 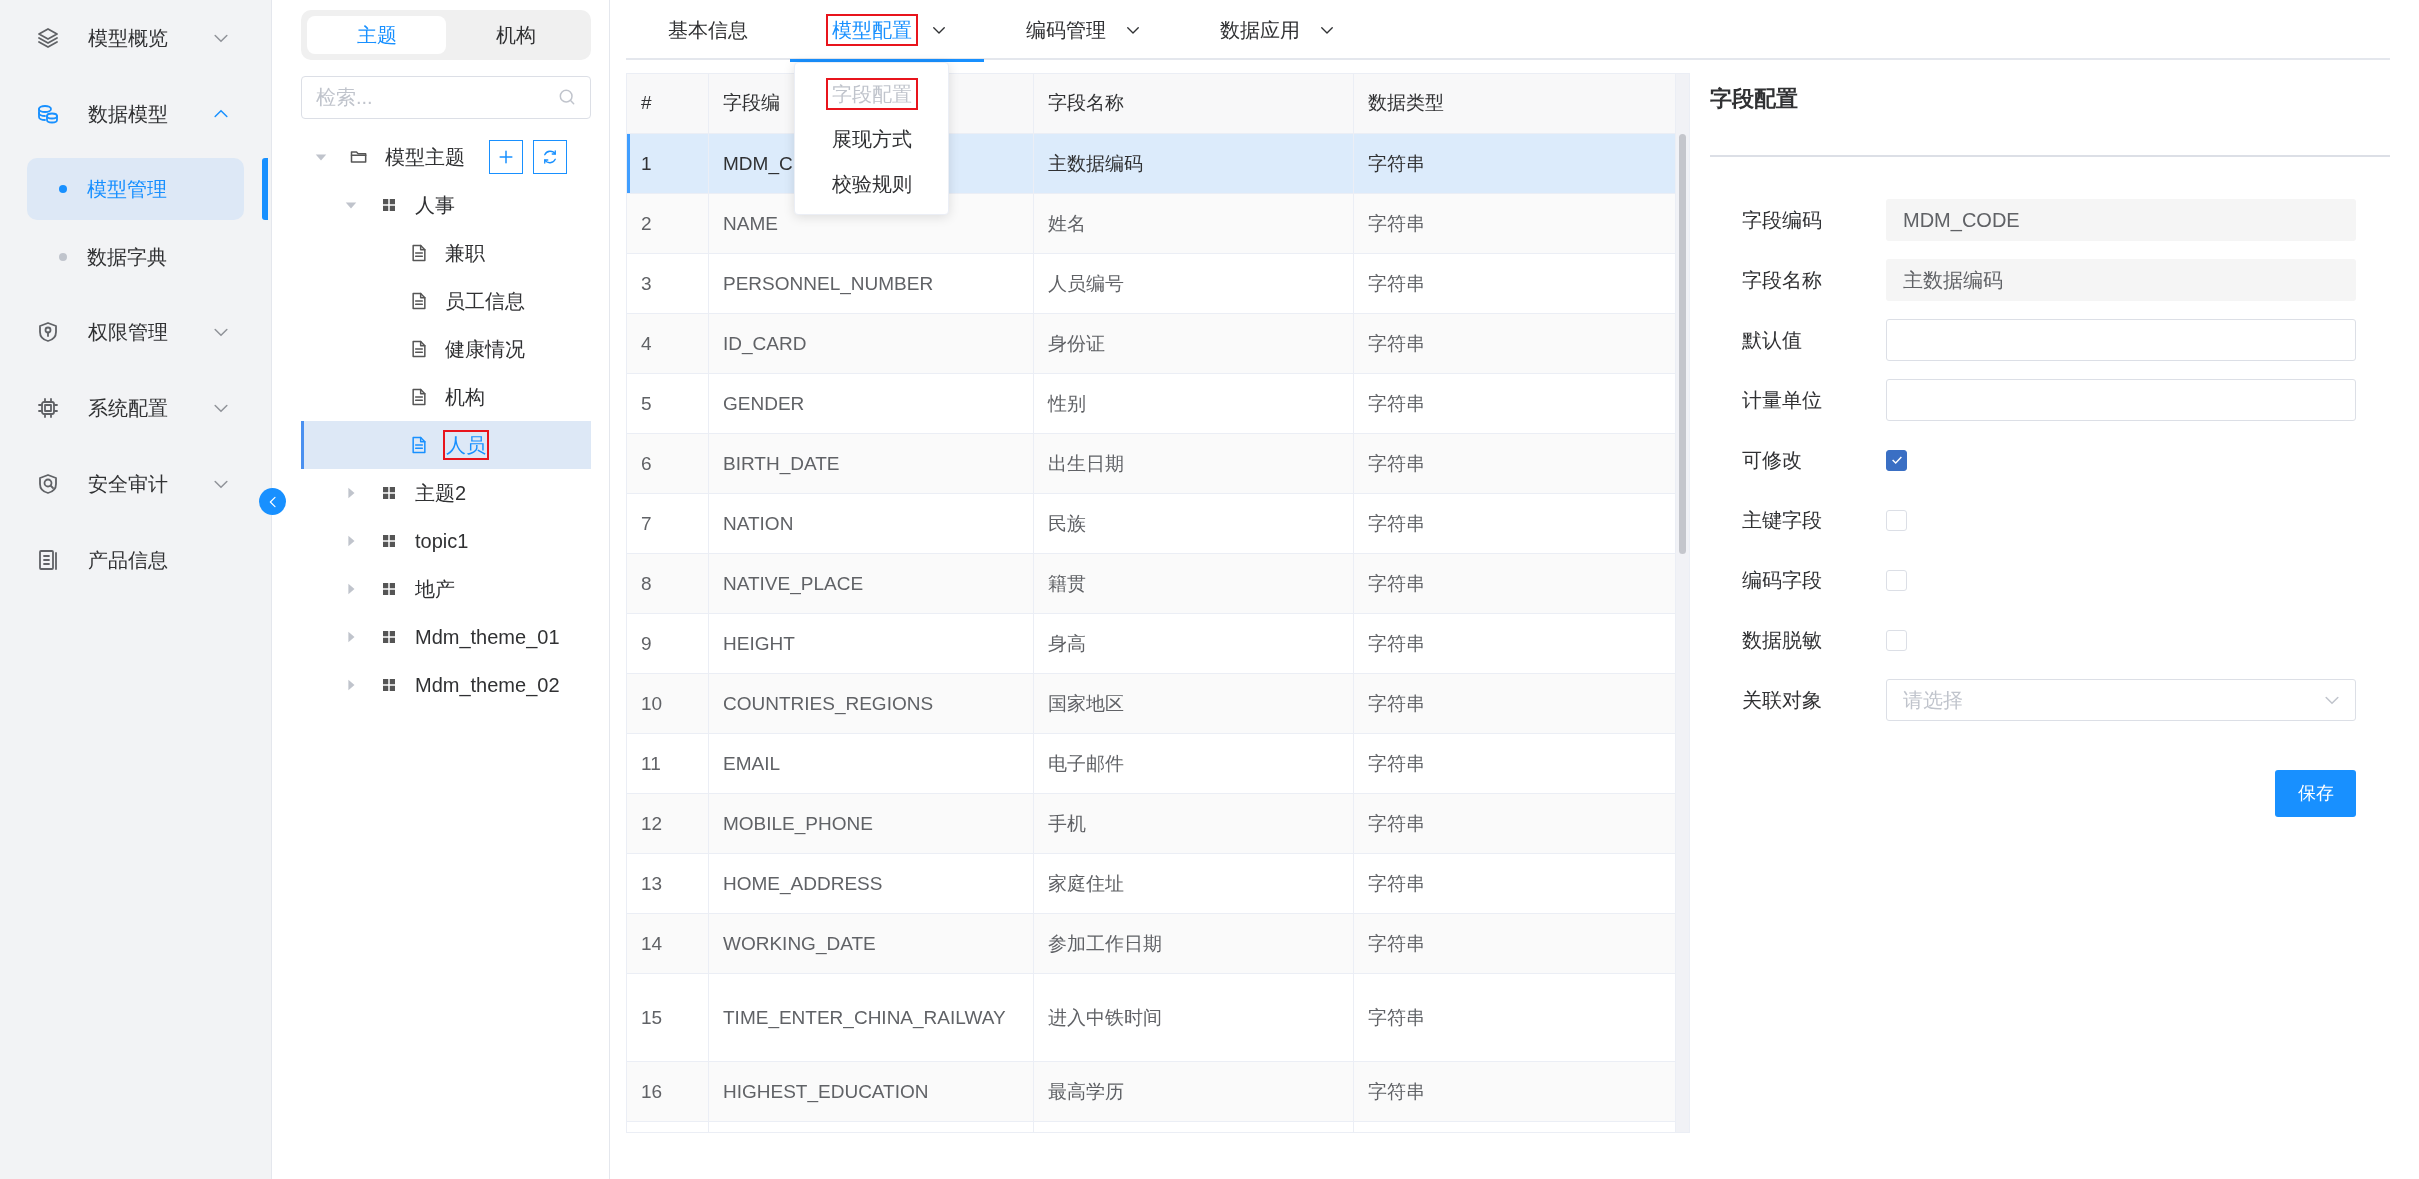 What do you see at coordinates (446, 541) in the screenshot?
I see `tree-item: topic1` at bounding box center [446, 541].